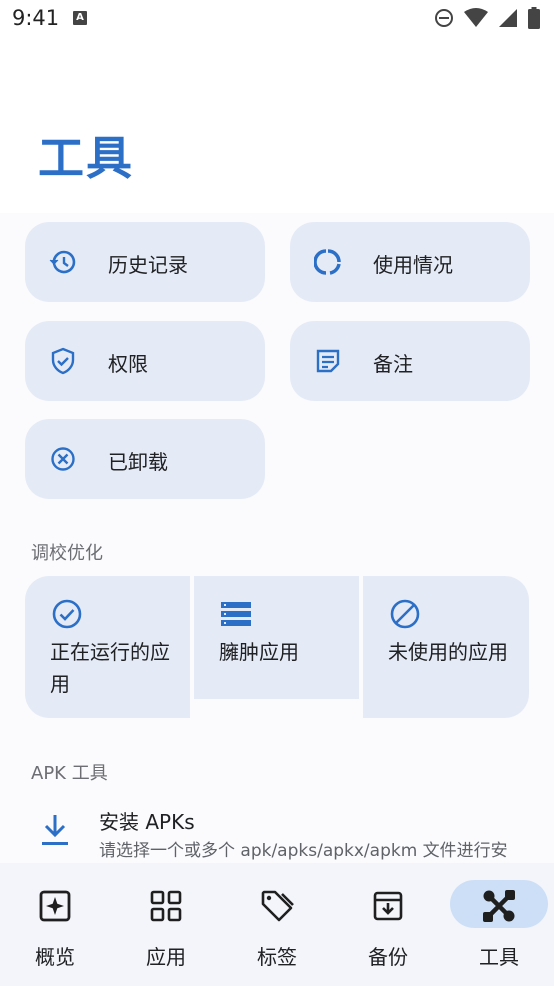  I want to click on tool-uninstalled-button: 已卸载, so click(145, 459).